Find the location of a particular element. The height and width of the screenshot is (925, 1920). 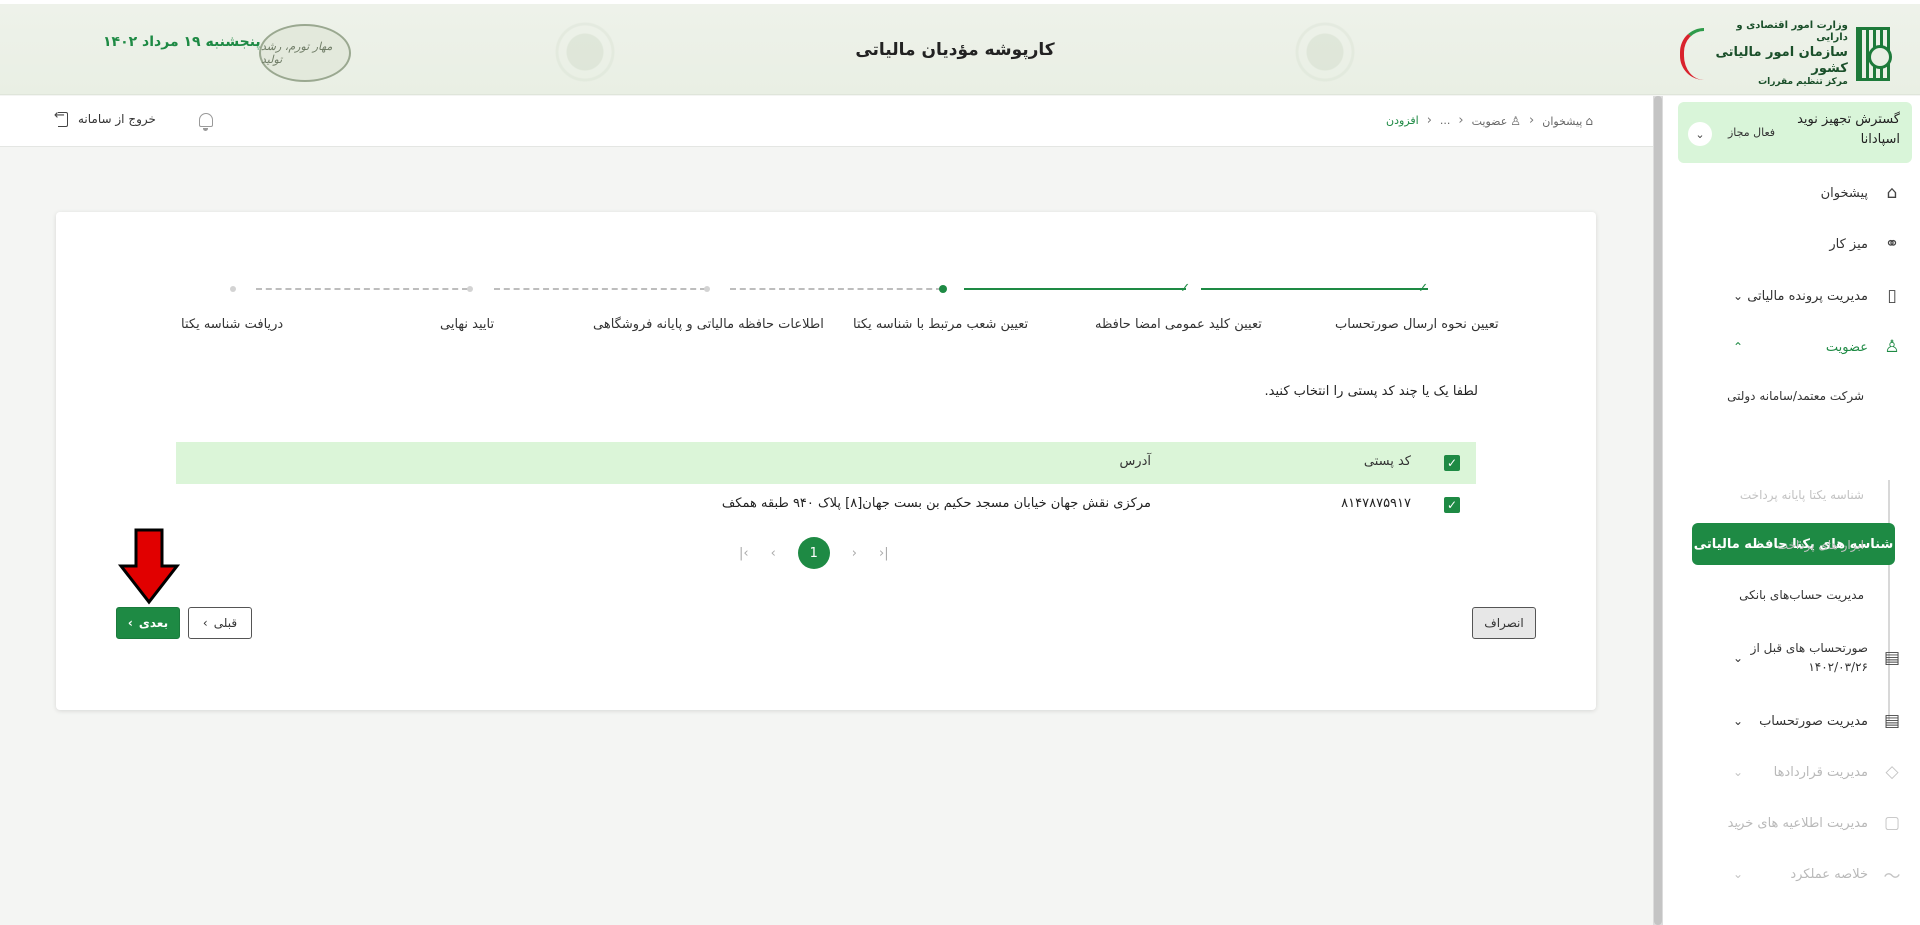

first-page-icon: |‹ is located at coordinates (744, 553).